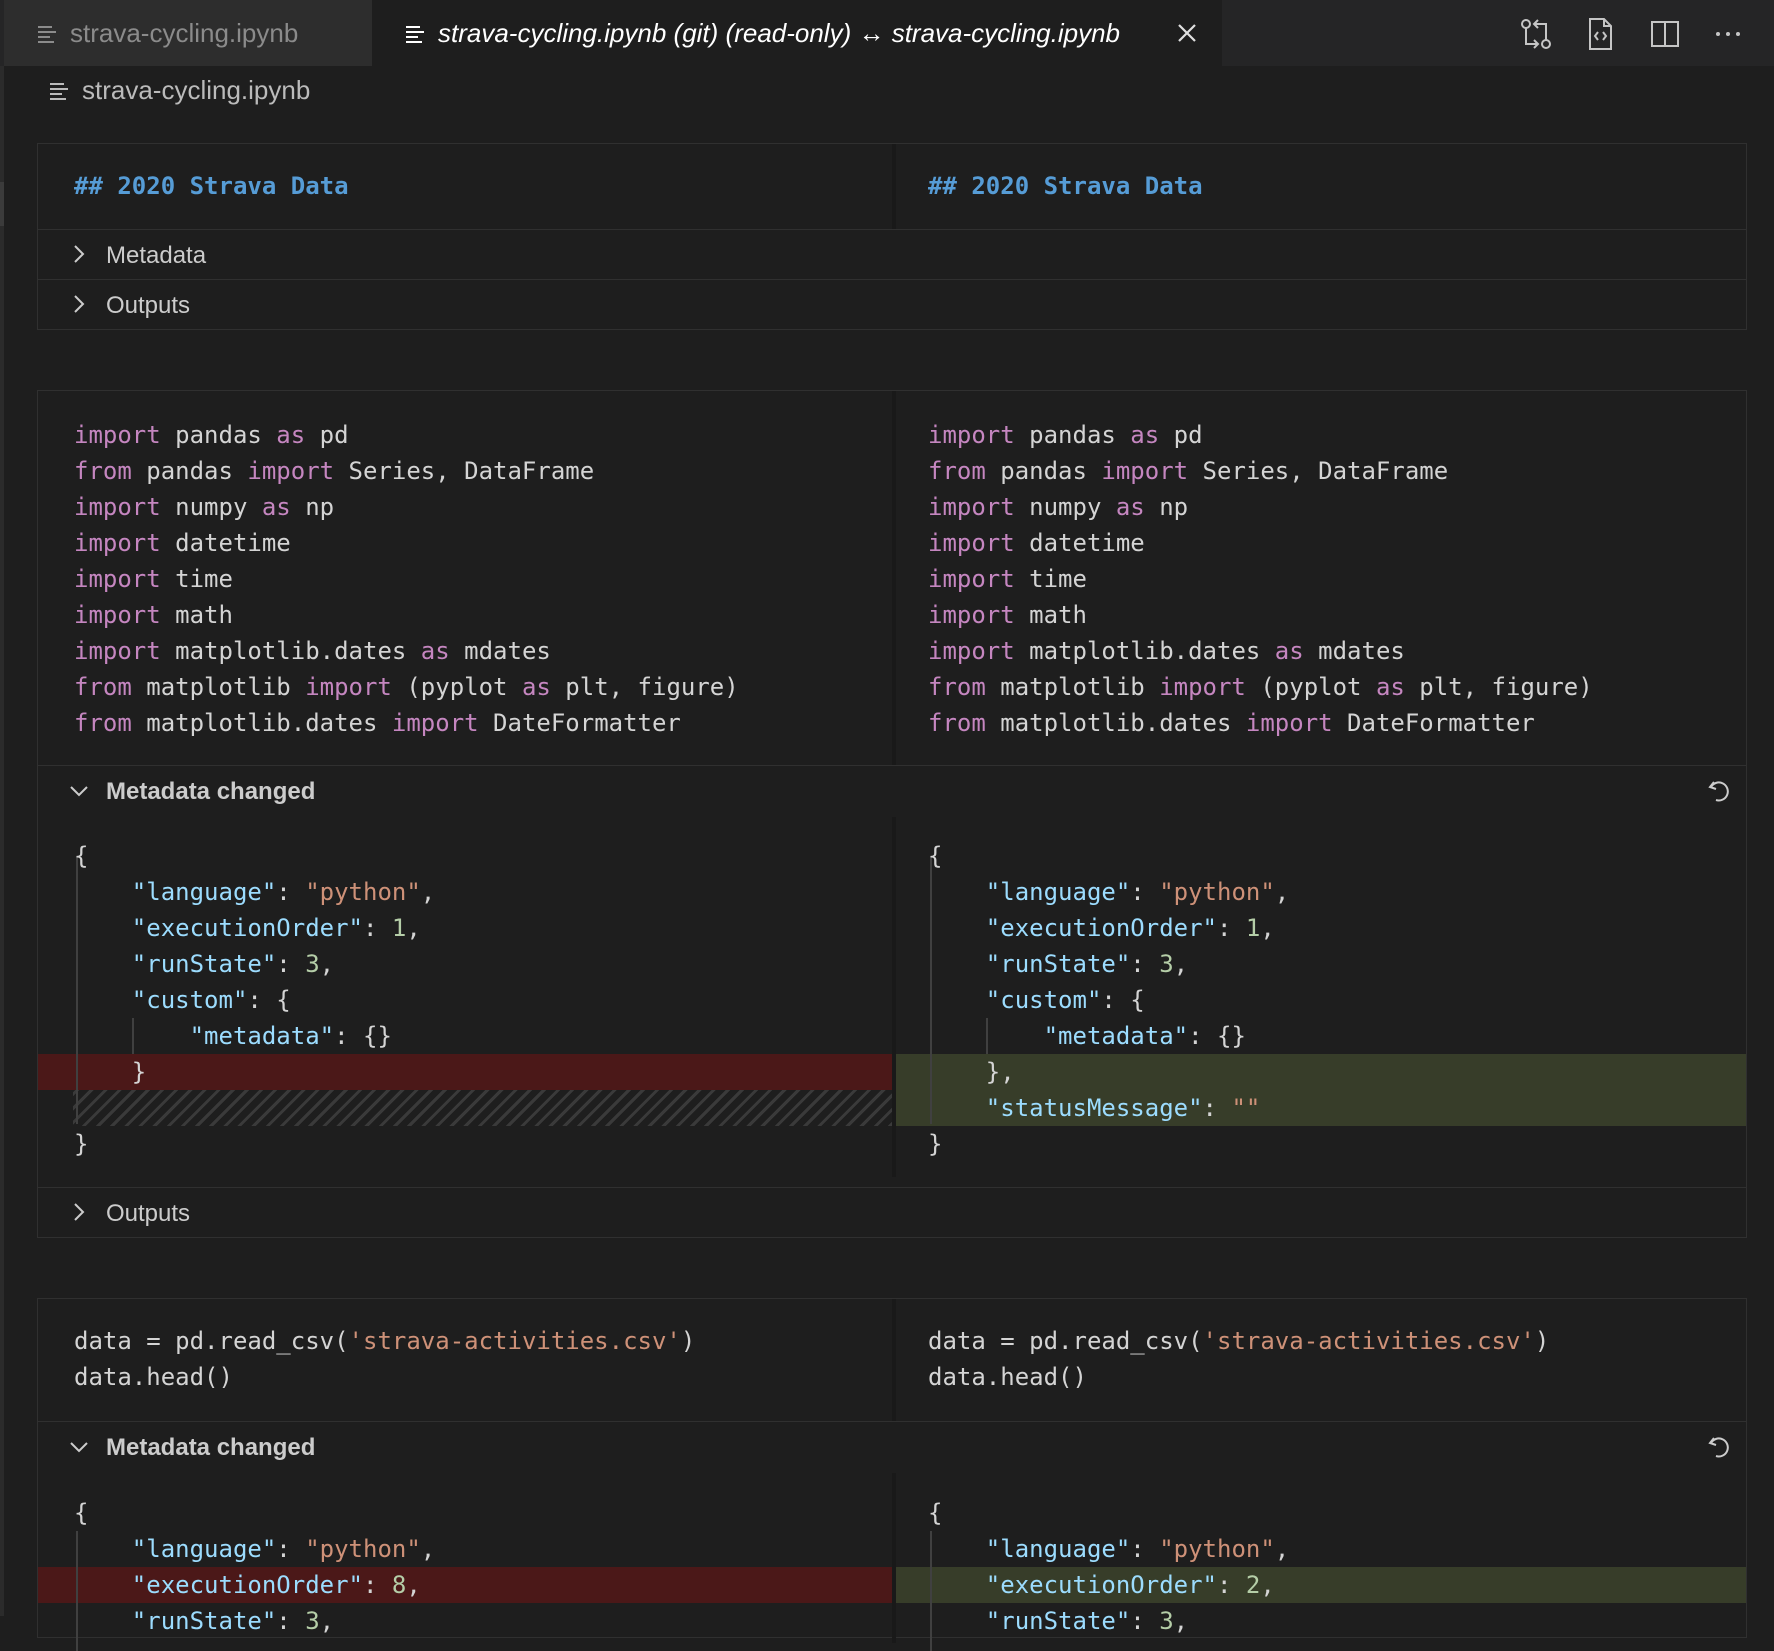  What do you see at coordinates (148, 305) in the screenshot?
I see `outputs-label: Outputs` at bounding box center [148, 305].